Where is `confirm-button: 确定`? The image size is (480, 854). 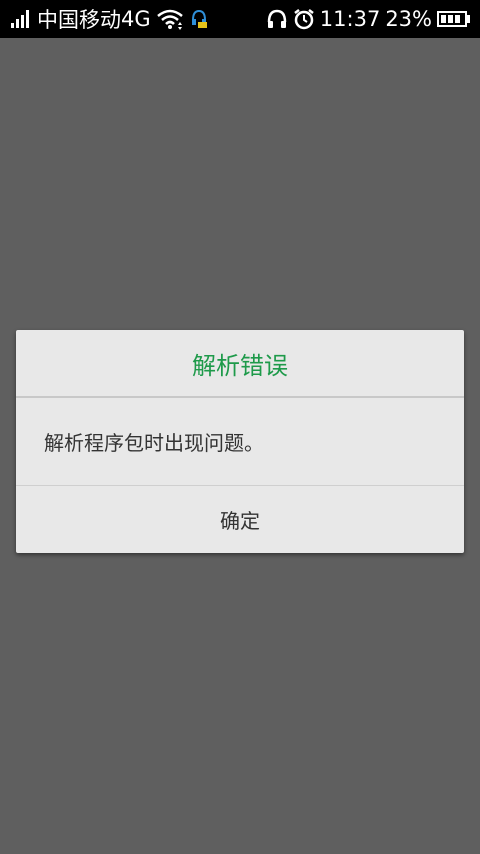
confirm-button: 确定 is located at coordinates (240, 519).